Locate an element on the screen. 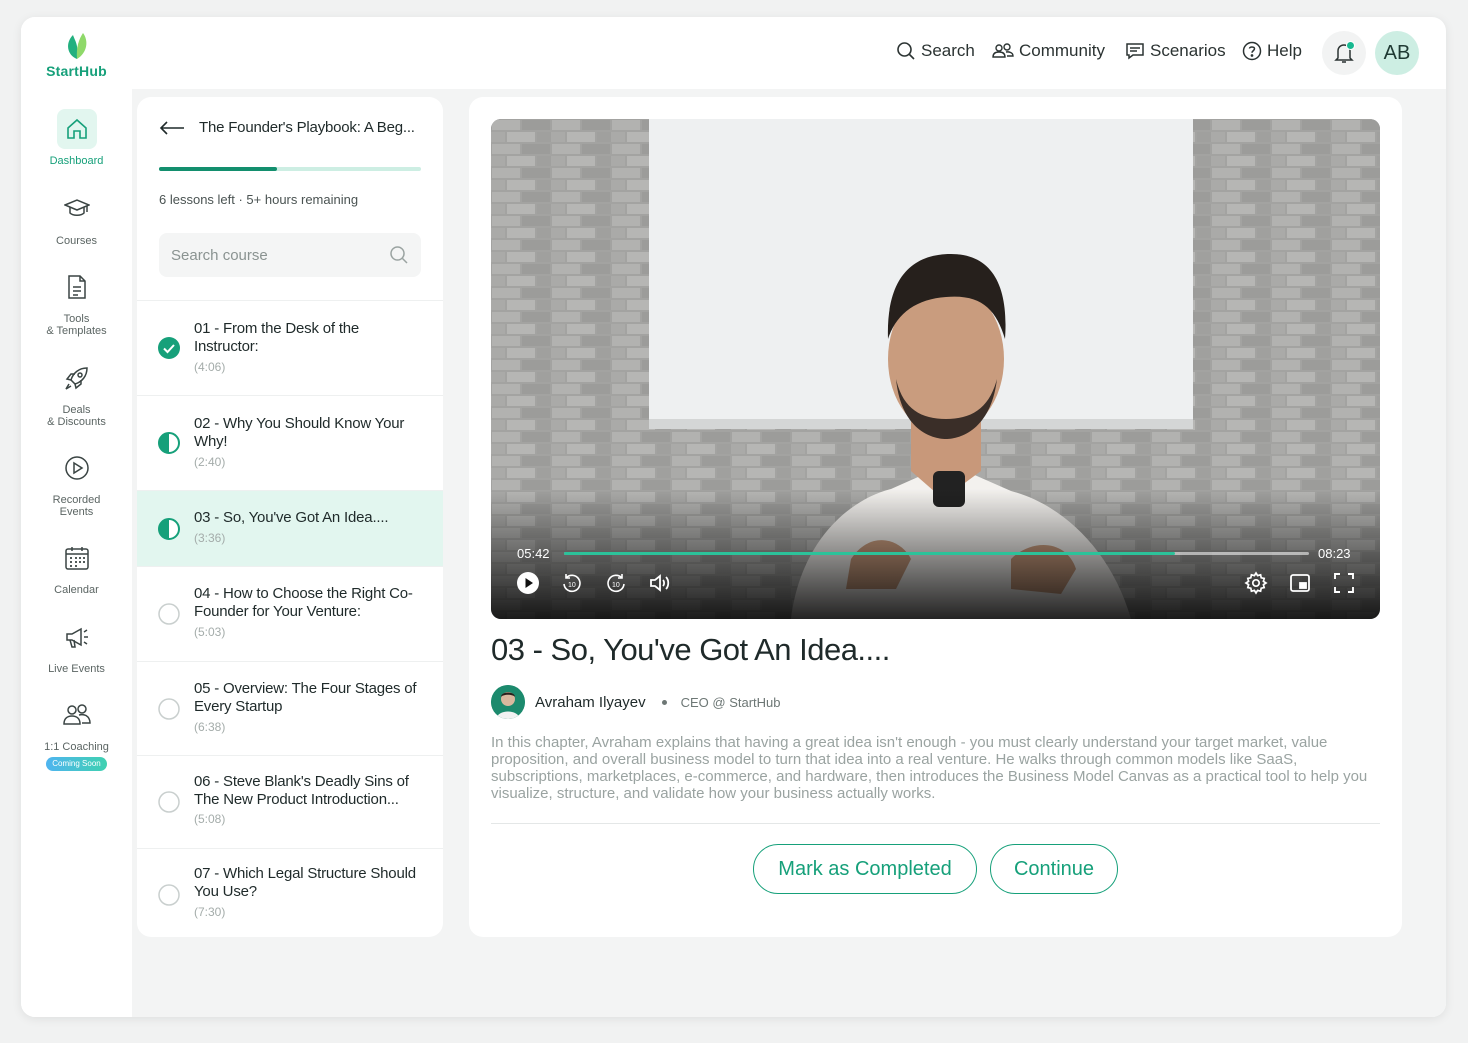 This screenshot has width=1468, height=1043. author-row: Avraham Ilyayev CEO @ StartHub is located at coordinates (636, 702).